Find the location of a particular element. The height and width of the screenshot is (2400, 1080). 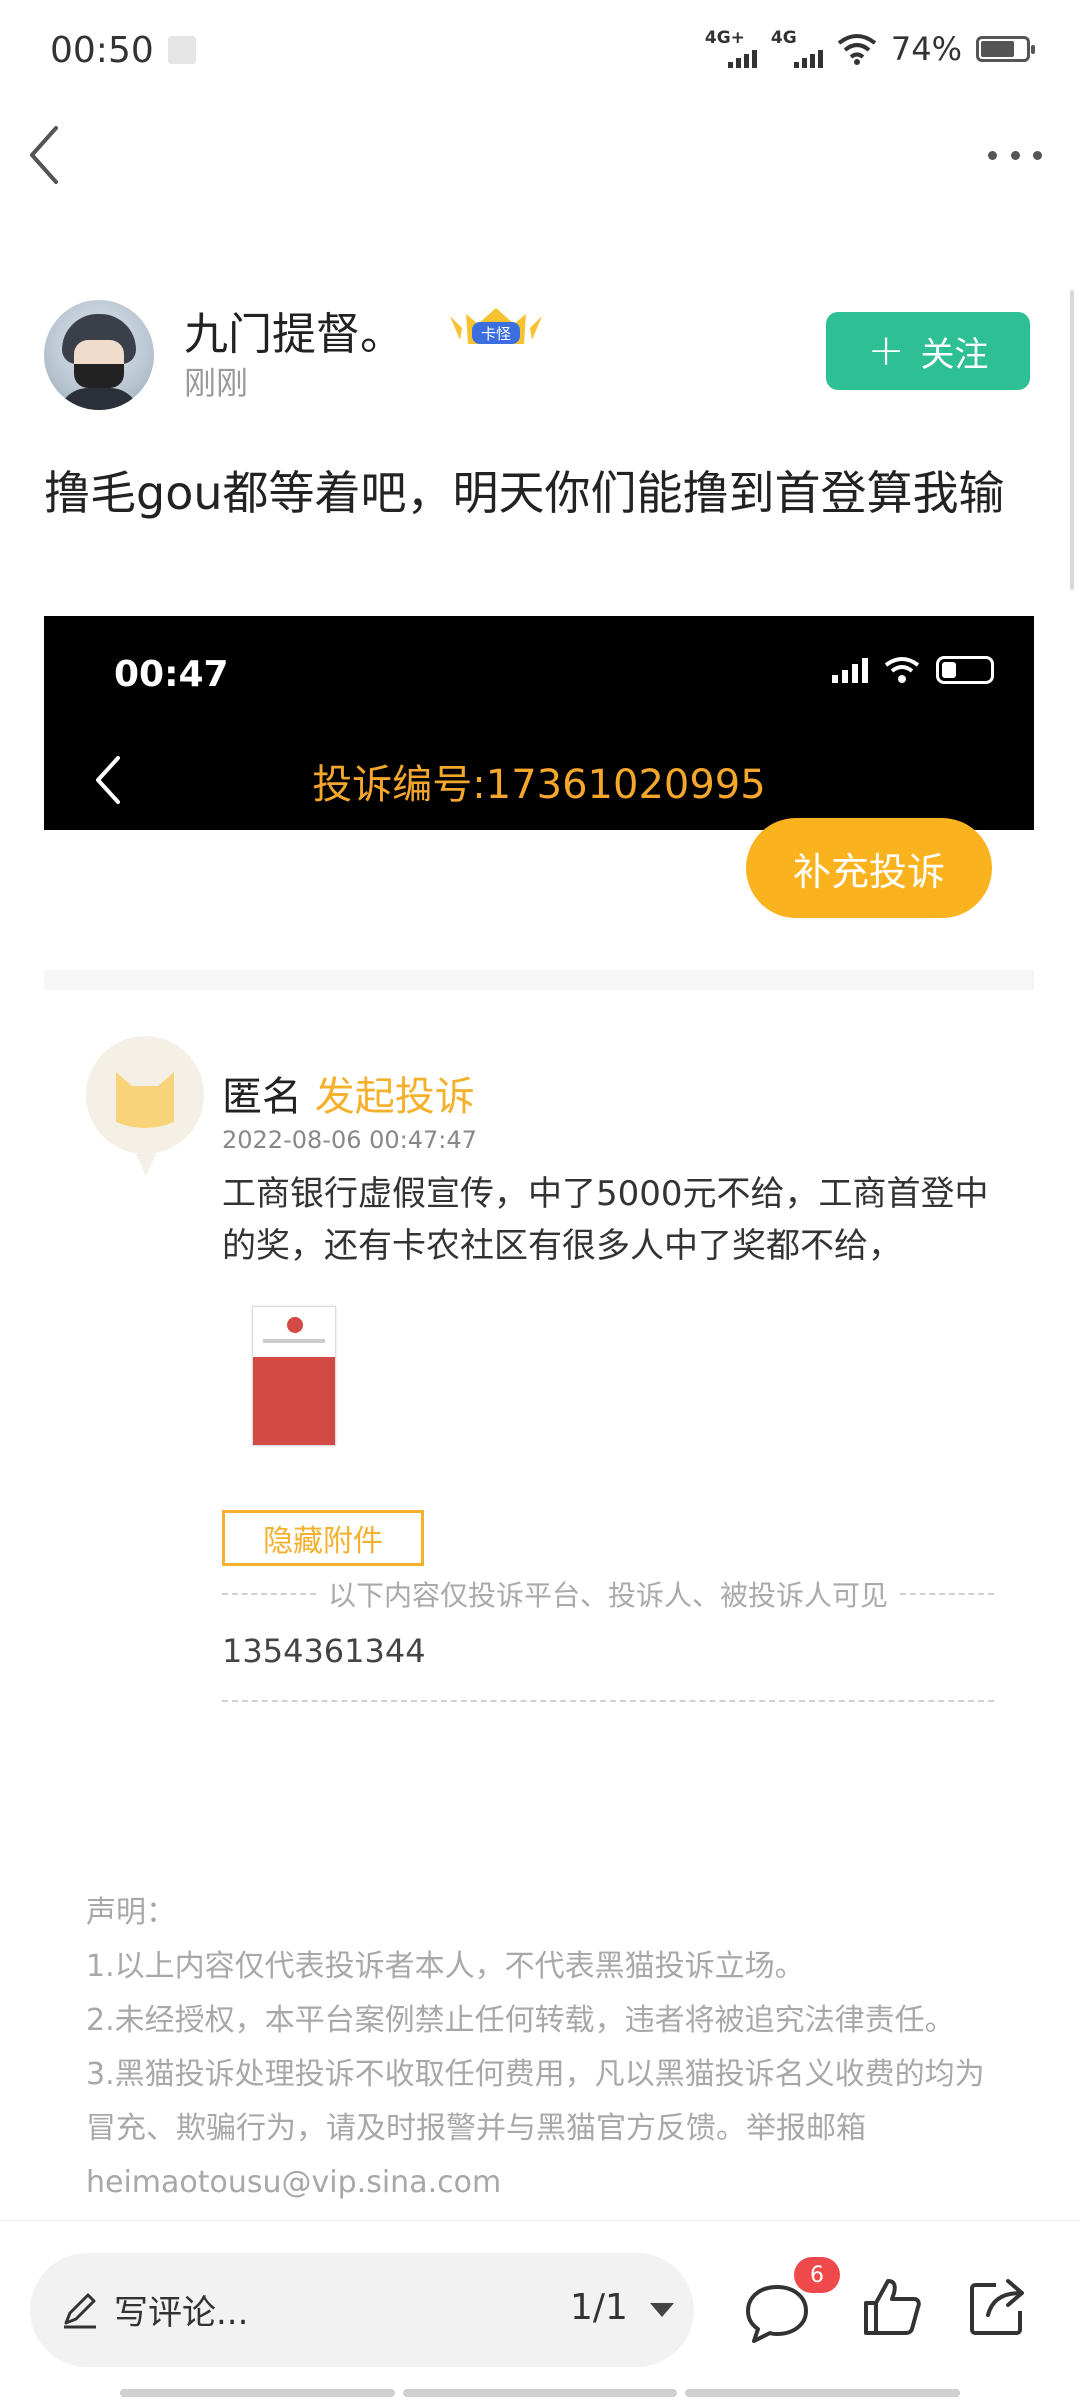

plus-icon: + is located at coordinates (886, 350).